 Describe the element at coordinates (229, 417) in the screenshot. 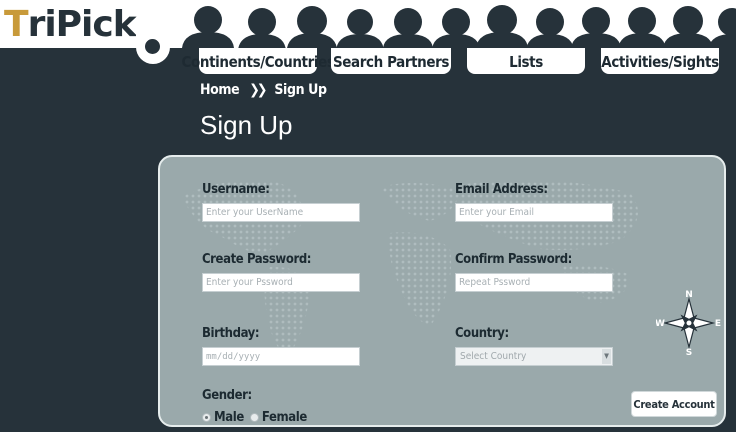

I see `gender-male-label: Male` at that location.